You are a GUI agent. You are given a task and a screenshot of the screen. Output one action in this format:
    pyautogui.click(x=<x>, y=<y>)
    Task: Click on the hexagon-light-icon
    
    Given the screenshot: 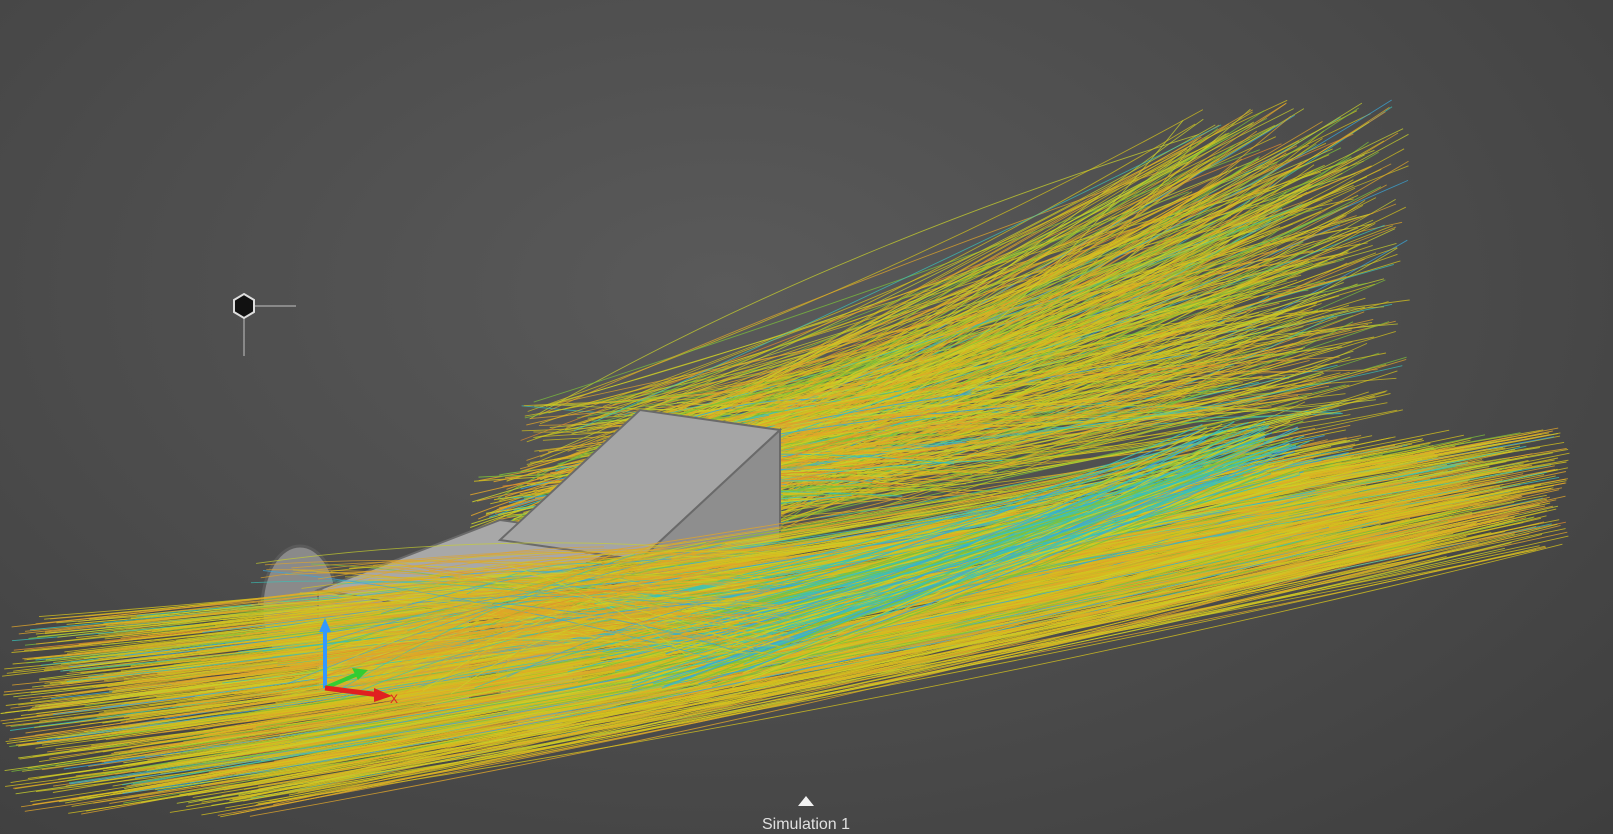 What is the action you would take?
    pyautogui.click(x=263, y=325)
    